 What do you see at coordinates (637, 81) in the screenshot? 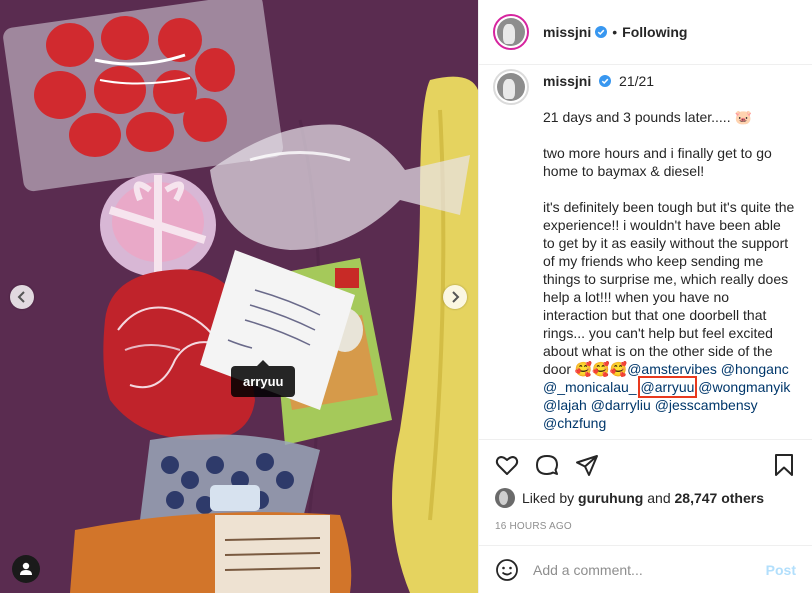
I see `caption-title: 21/21` at bounding box center [637, 81].